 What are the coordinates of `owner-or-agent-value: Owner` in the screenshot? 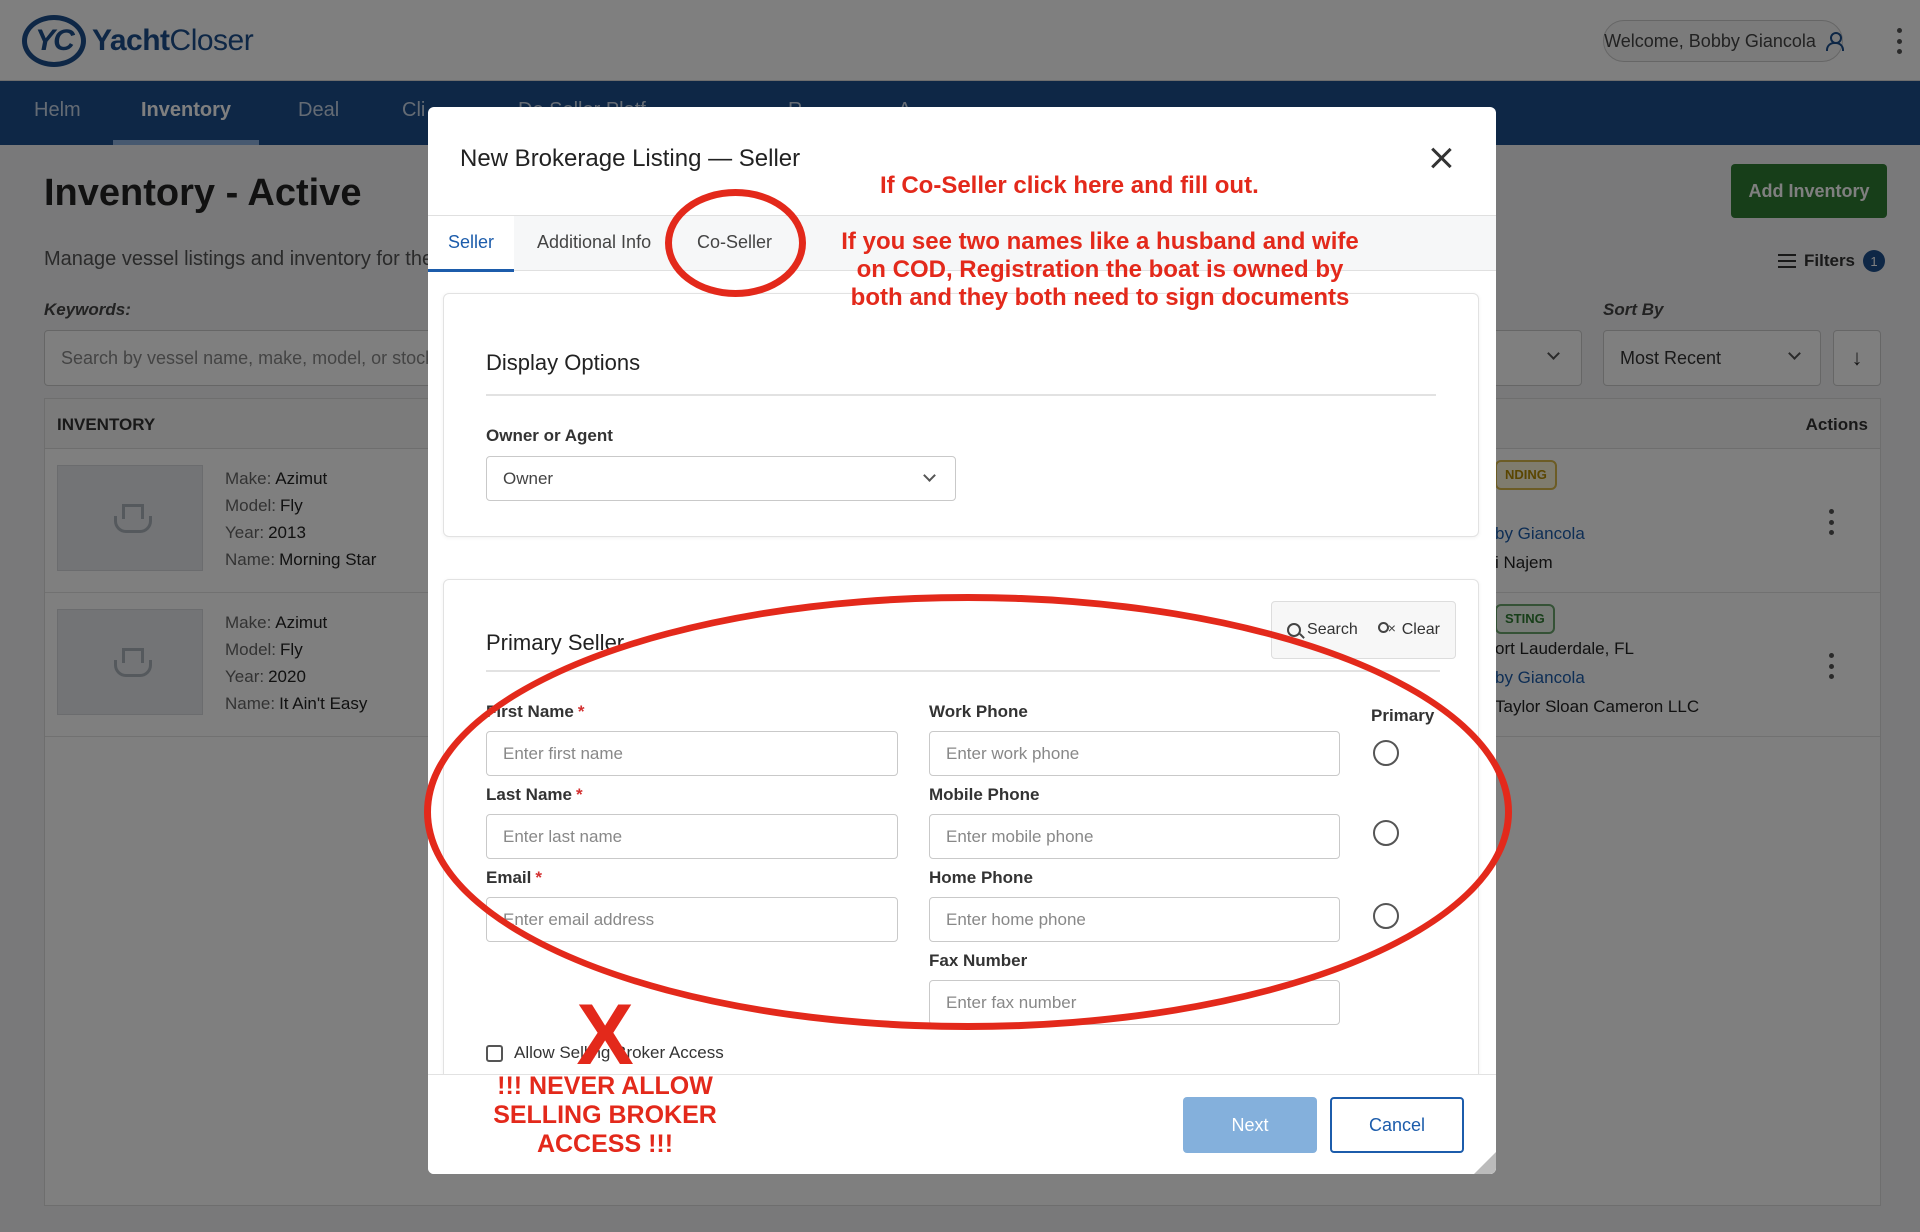 It's located at (528, 478).